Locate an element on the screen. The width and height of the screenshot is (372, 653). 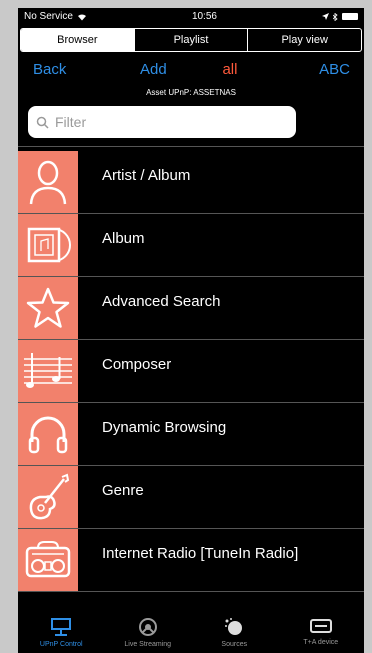
tab-sources: Sources is located at coordinates (234, 632).